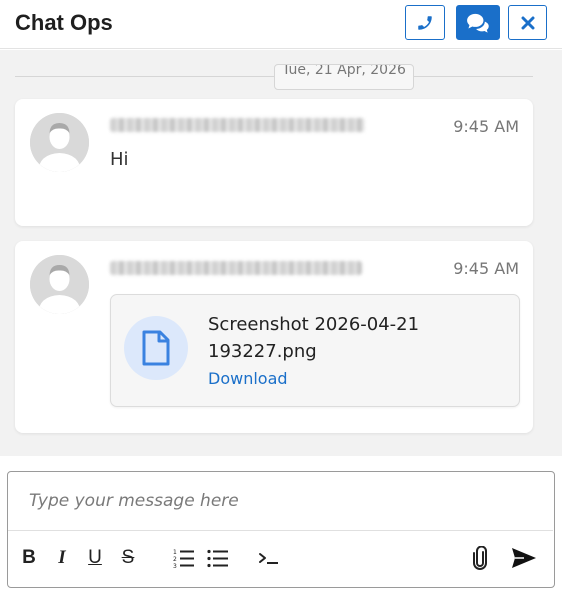  What do you see at coordinates (128, 558) in the screenshot?
I see `strikethrough-button: S` at bounding box center [128, 558].